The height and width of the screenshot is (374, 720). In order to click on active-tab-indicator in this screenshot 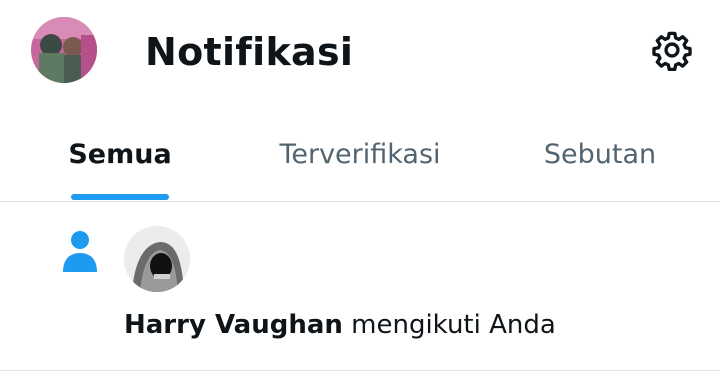, I will do `click(120, 197)`.